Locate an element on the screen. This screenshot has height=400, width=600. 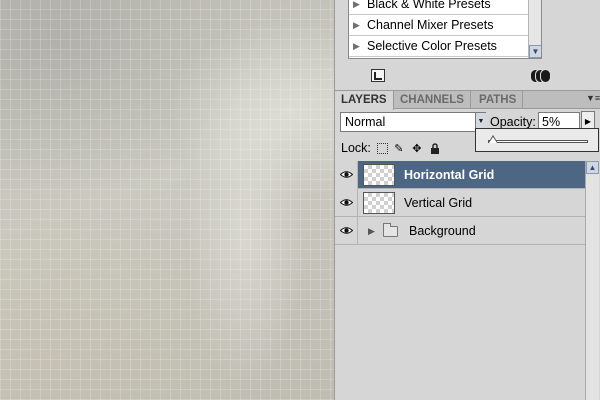
lock-row: Lock: ✎ ✥ is located at coordinates (393, 148).